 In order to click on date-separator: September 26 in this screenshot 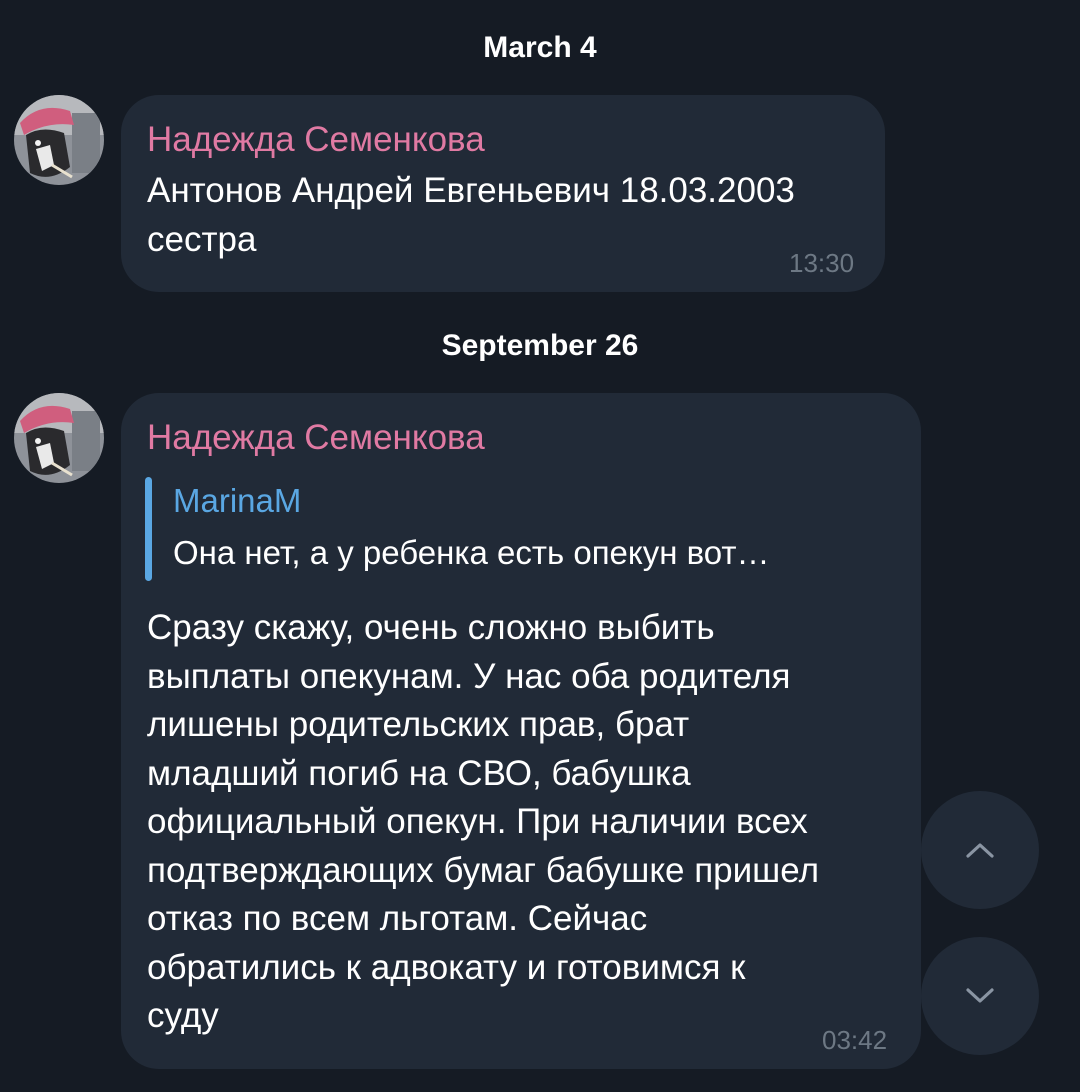, I will do `click(540, 345)`.